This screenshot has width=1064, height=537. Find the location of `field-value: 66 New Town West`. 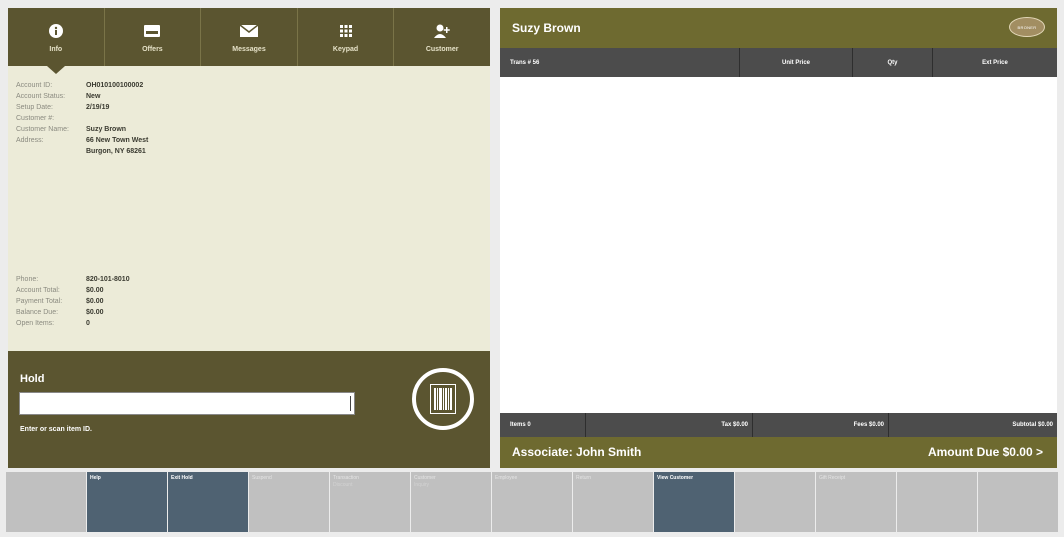

field-value: 66 New Town West is located at coordinates (117, 140).